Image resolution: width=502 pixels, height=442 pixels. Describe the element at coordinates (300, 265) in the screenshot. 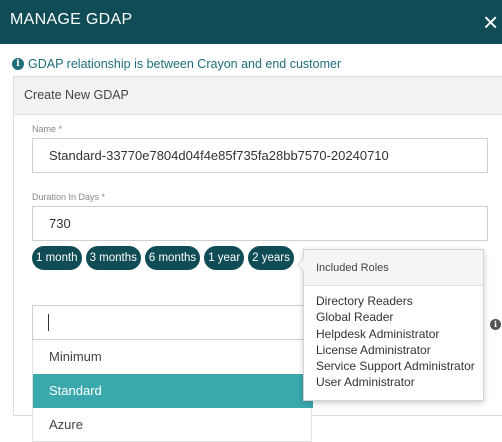

I see `popover-arrow` at that location.